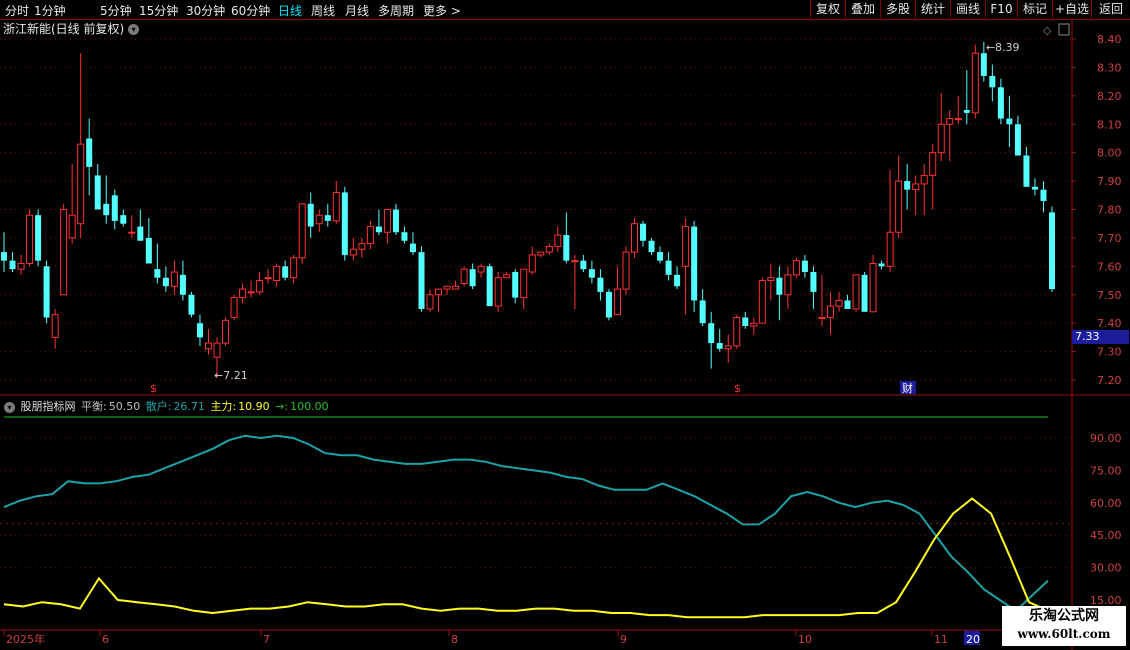 This screenshot has width=1130, height=650. Describe the element at coordinates (1109, 67) in the screenshot. I see `price-tick-label: 8.30` at that location.